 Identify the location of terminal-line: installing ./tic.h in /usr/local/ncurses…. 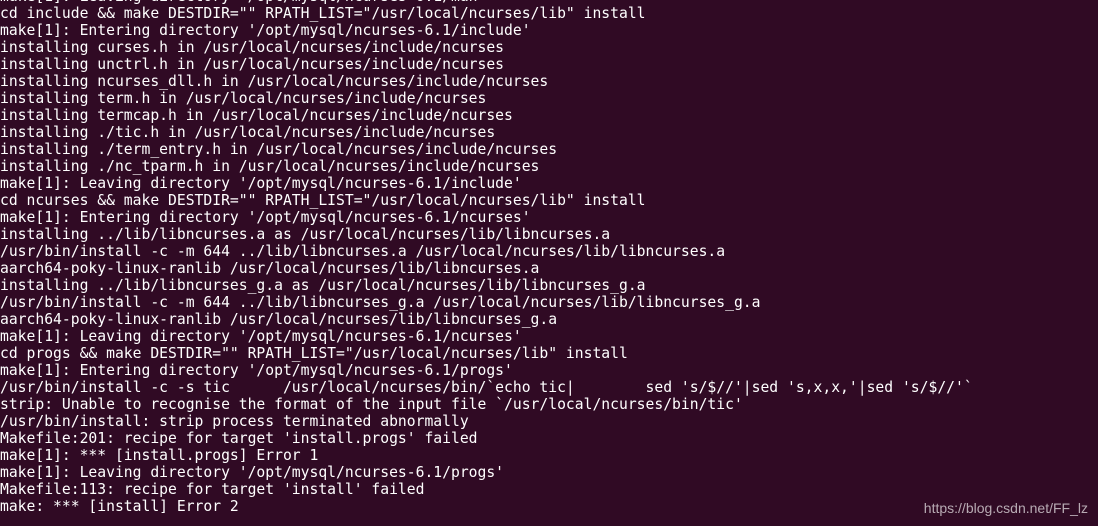
(248, 132).